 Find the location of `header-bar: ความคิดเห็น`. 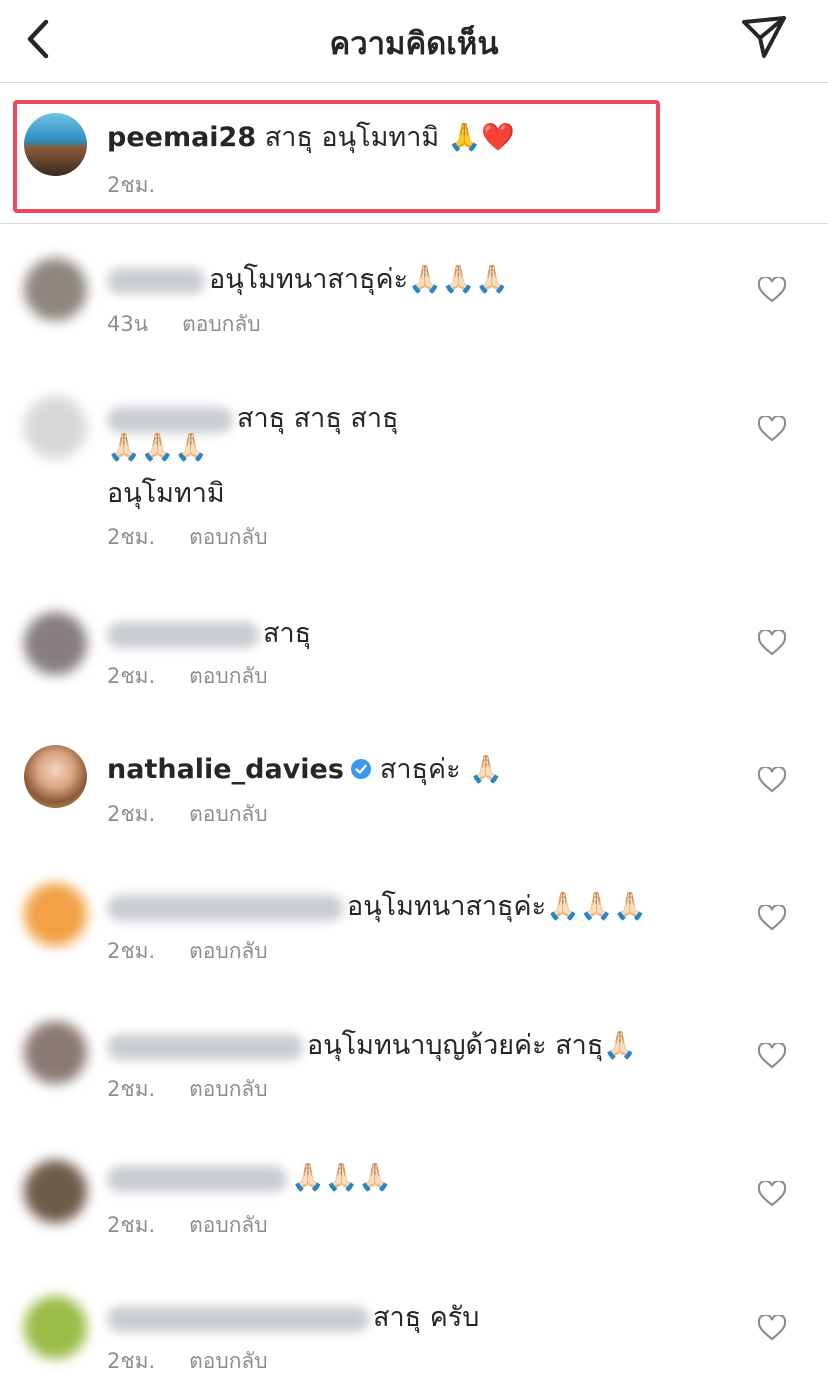

header-bar: ความคิดเห็น is located at coordinates (414, 41).